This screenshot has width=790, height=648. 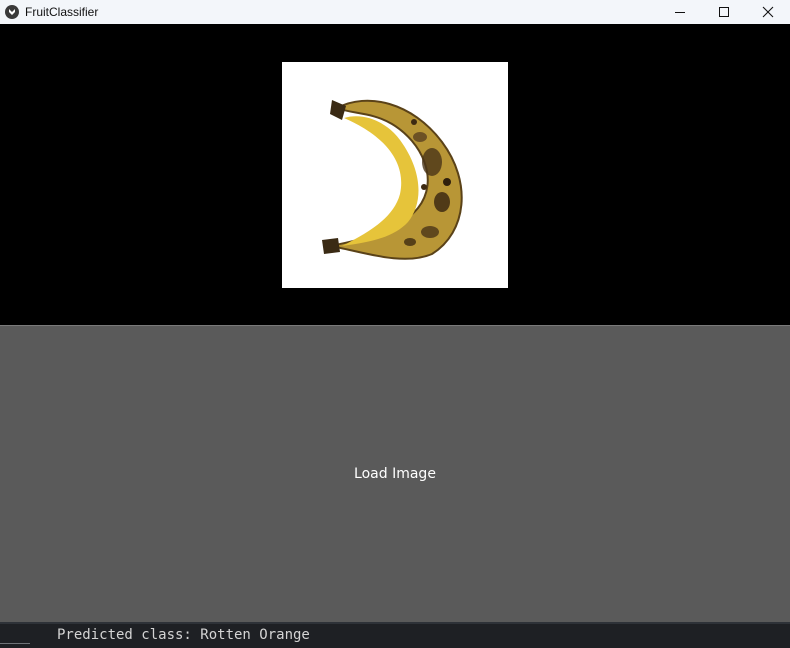 I want to click on banana-image, so click(x=392, y=179).